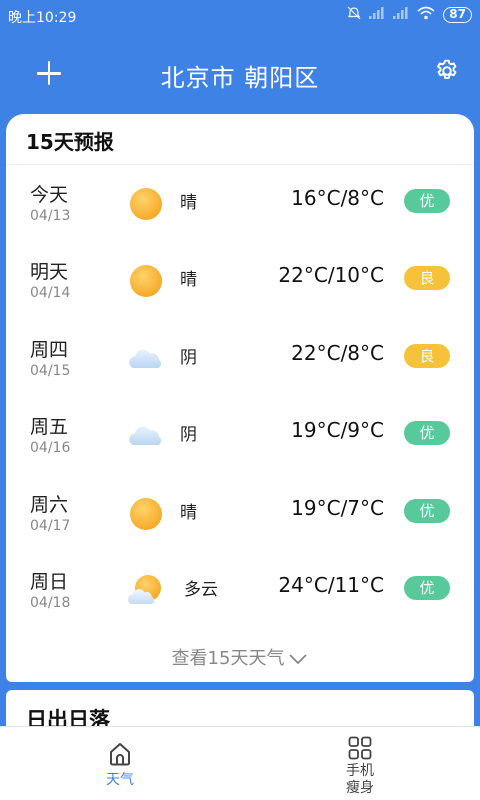 The image size is (480, 800). What do you see at coordinates (240, 763) in the screenshot?
I see `bottom-nav: 天气 手机 瘦身` at bounding box center [240, 763].